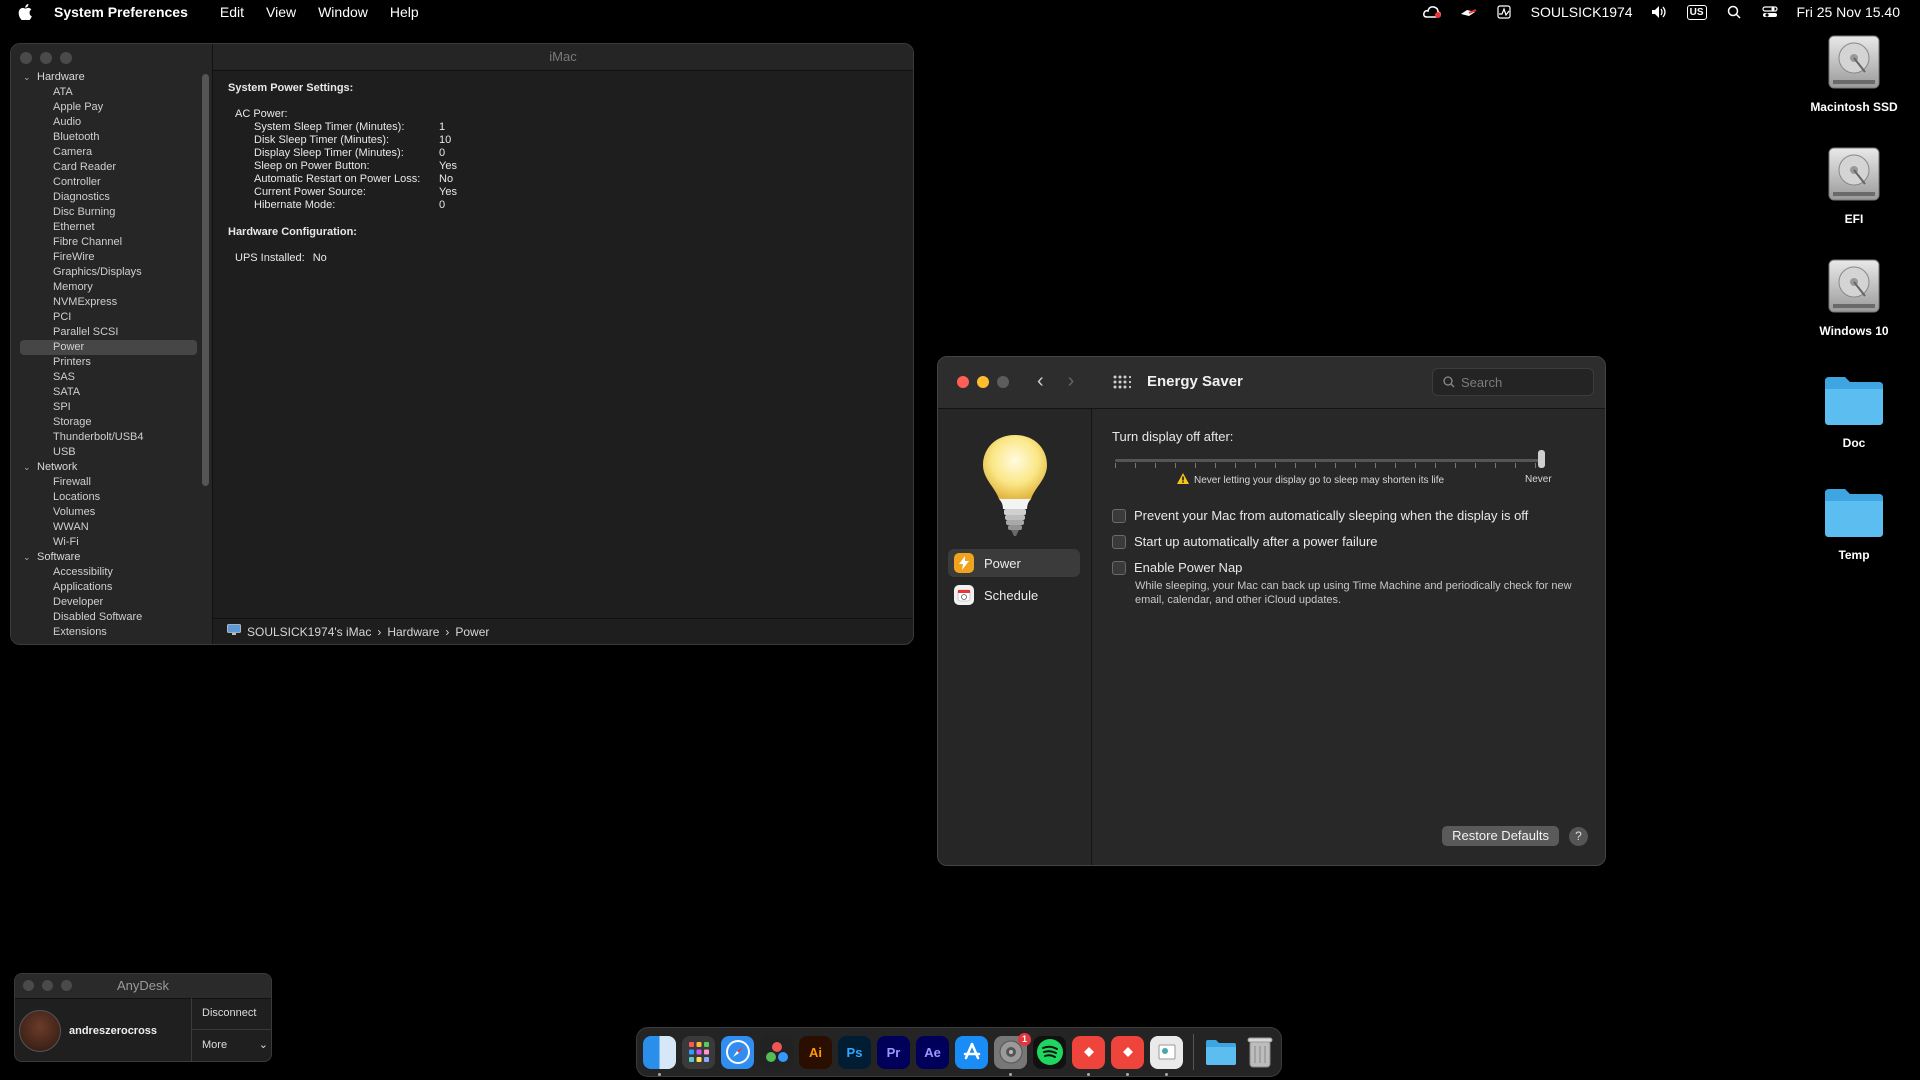 The image size is (1920, 1080). I want to click on creative-cloud-icon, so click(1431, 12).